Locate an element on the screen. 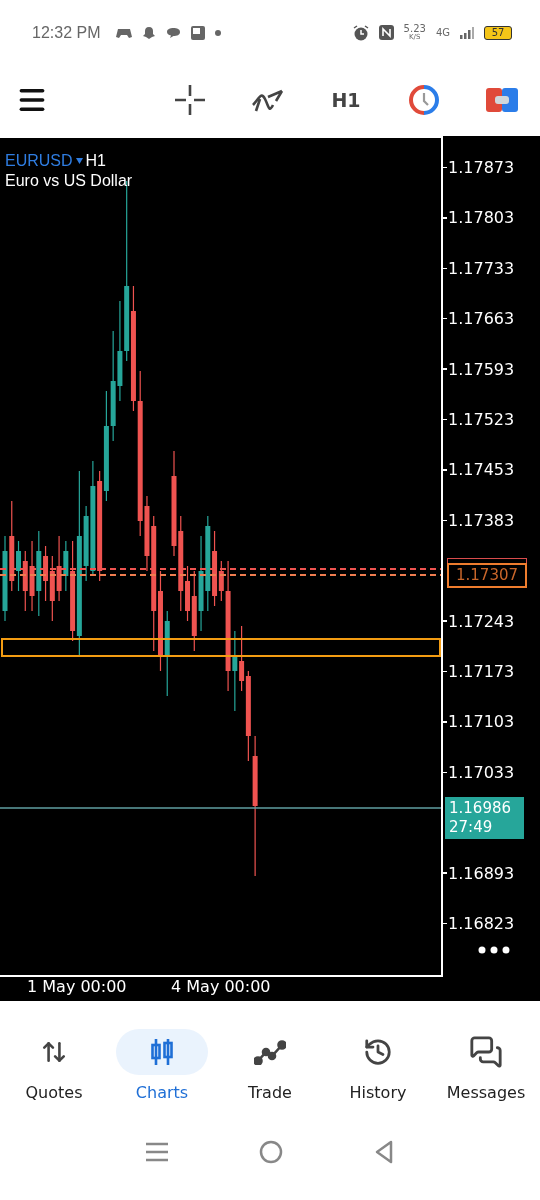 This screenshot has width=540, height=1200. price-axis-label: 1.17453 is located at coordinates (481, 470).